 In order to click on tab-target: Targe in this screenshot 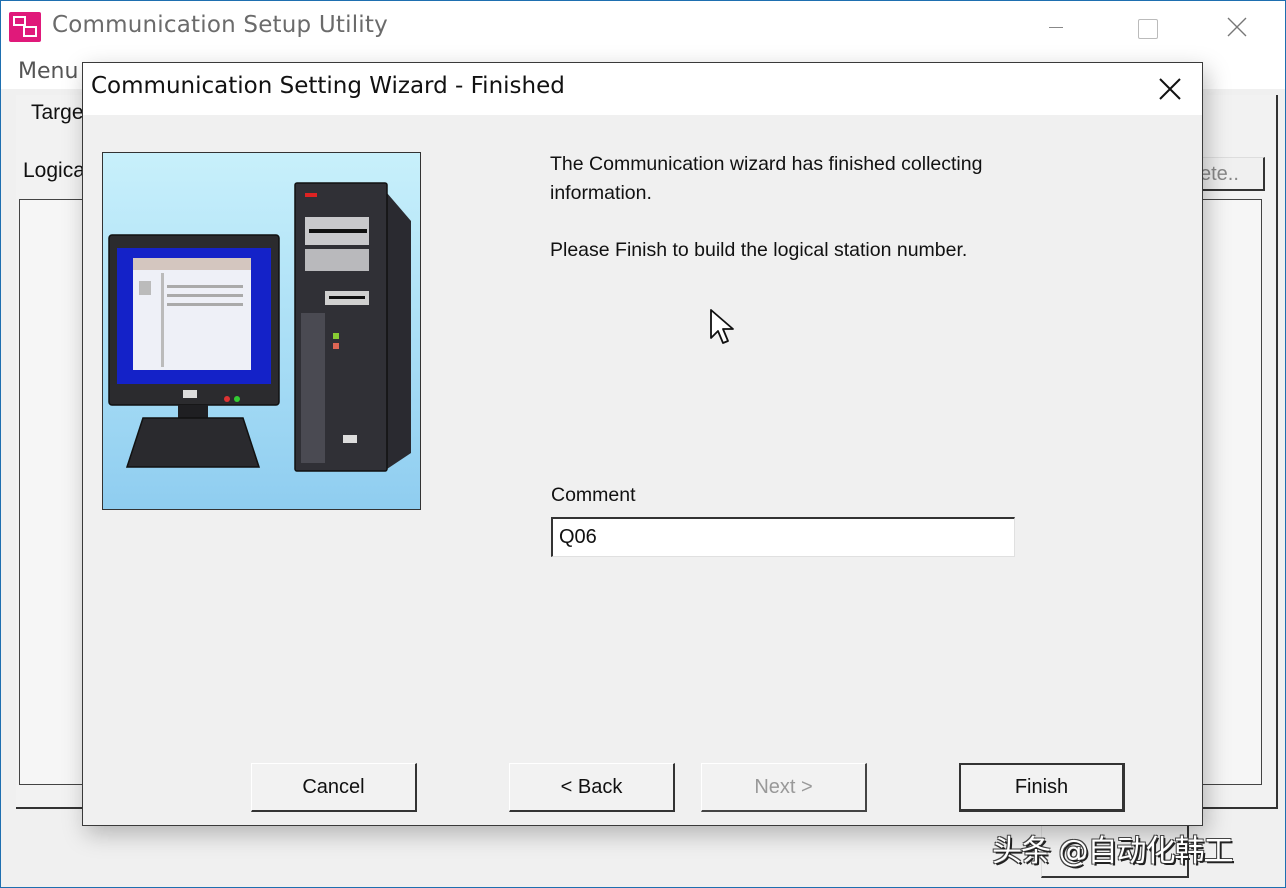, I will do `click(57, 113)`.